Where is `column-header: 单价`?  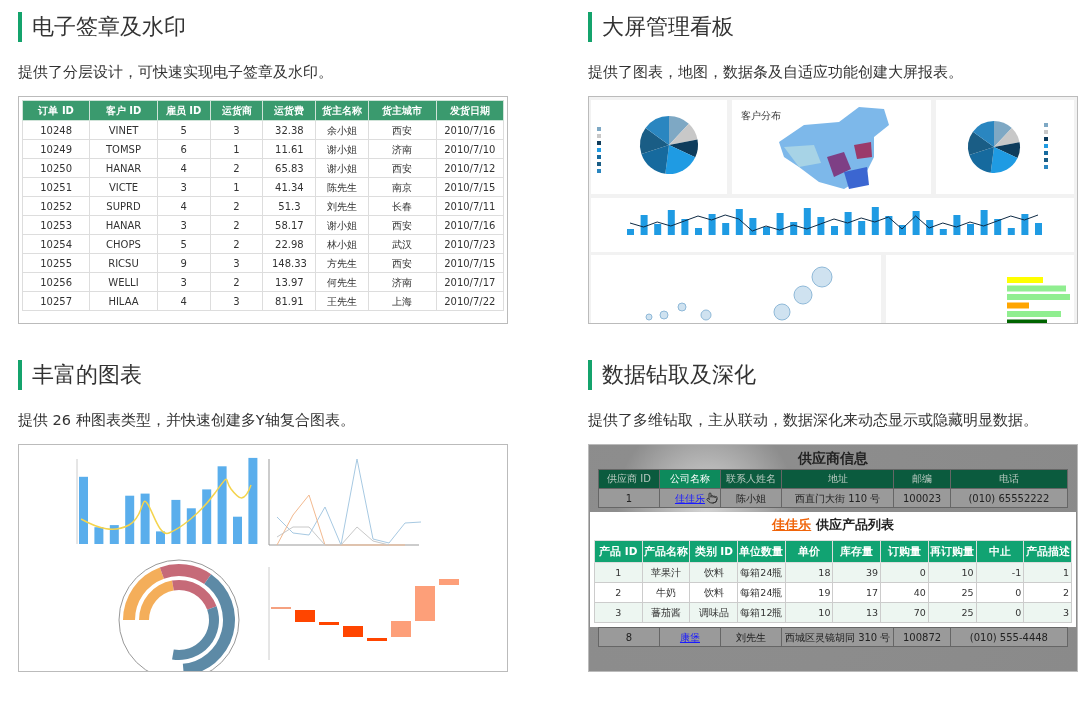 column-header: 单价 is located at coordinates (809, 551).